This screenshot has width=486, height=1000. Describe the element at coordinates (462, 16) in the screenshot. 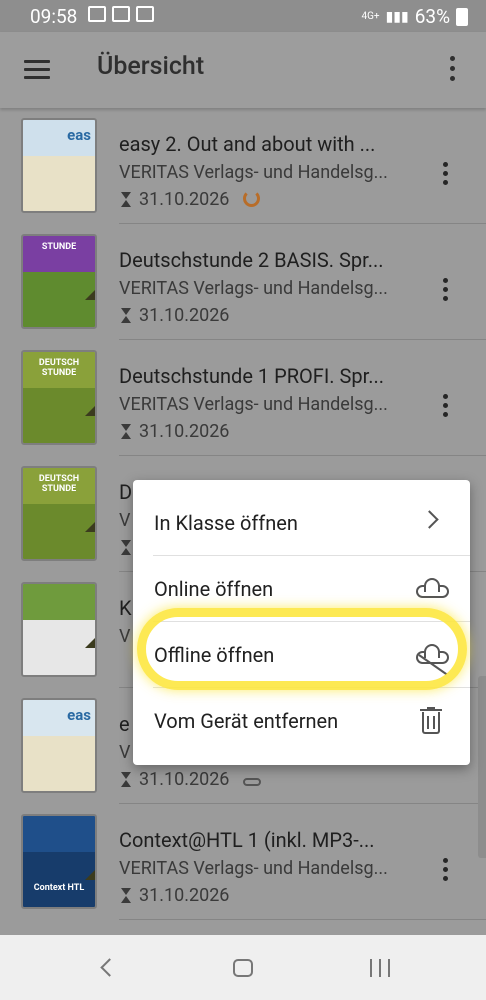

I see `battery-icon` at that location.